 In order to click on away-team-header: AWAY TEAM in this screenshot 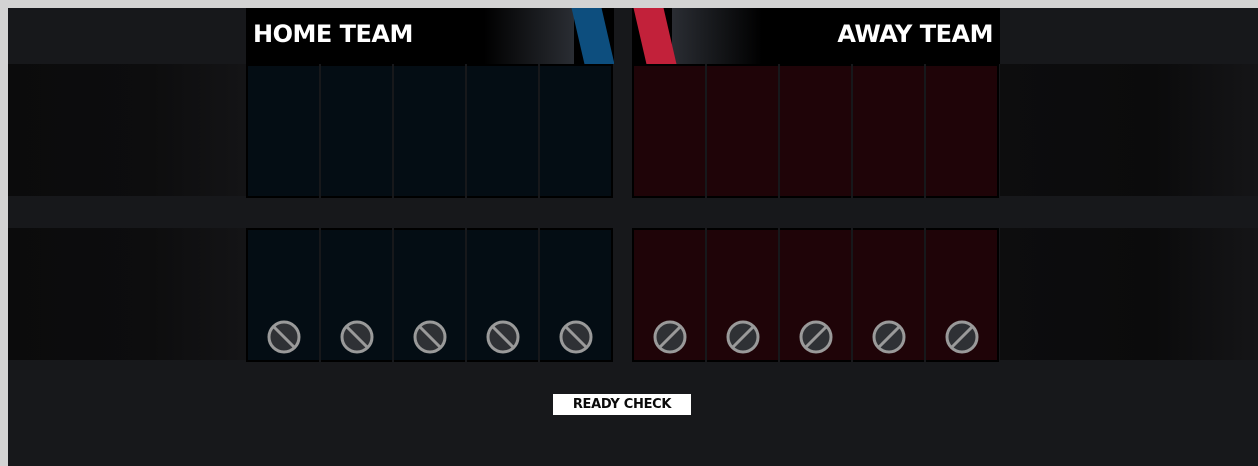, I will do `click(816, 36)`.